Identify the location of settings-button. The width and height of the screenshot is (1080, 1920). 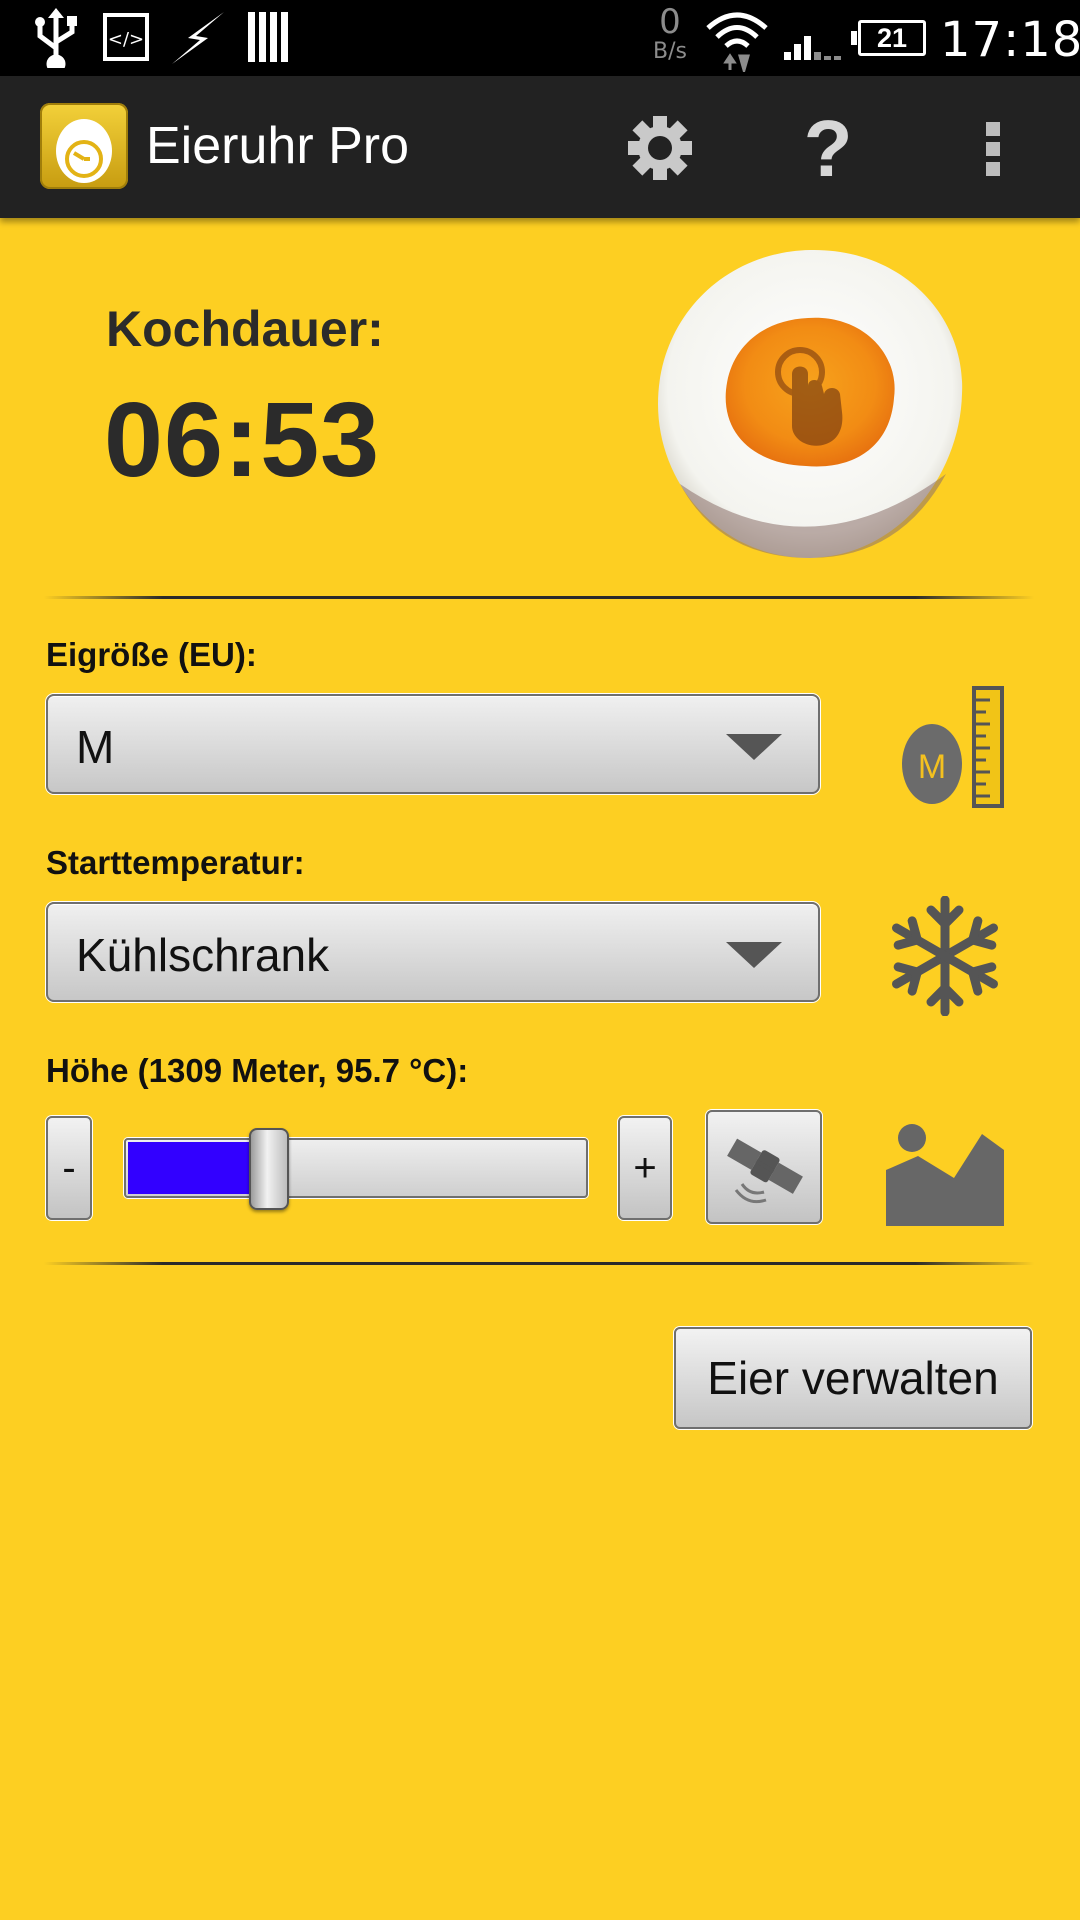
(660, 148).